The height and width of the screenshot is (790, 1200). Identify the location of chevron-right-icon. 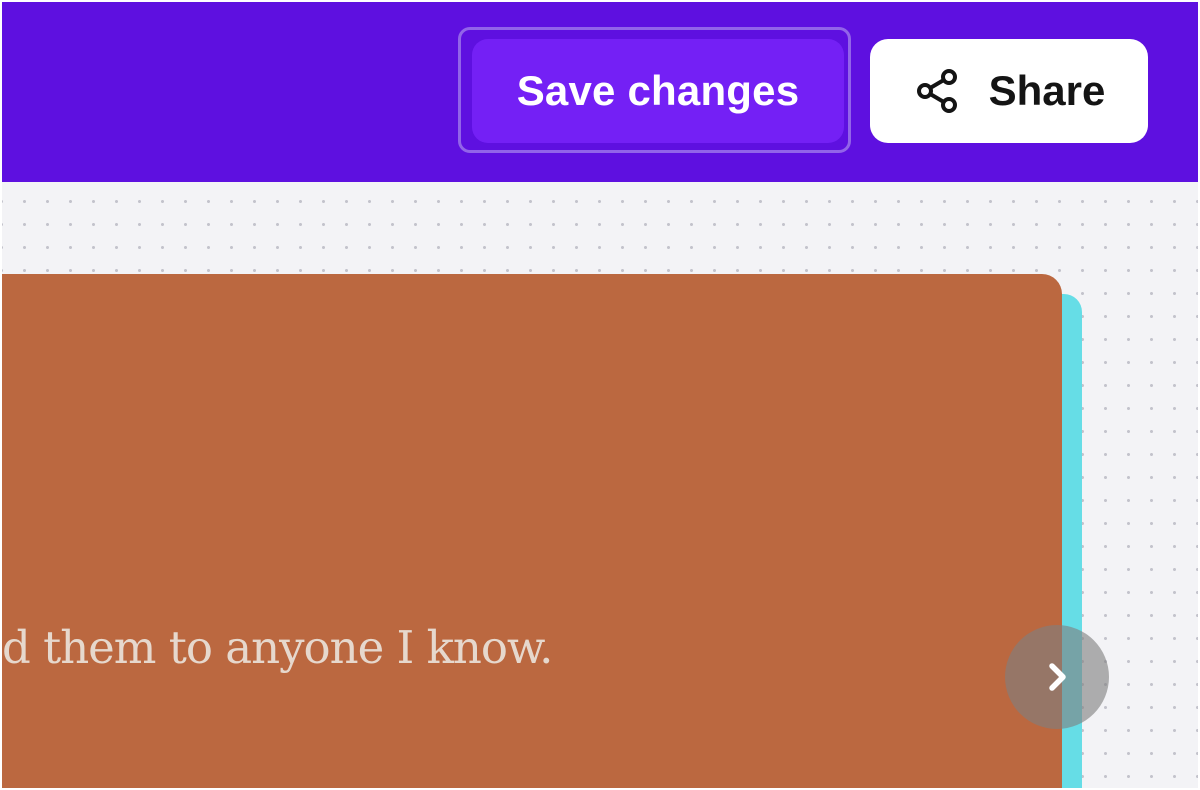
(1057, 677).